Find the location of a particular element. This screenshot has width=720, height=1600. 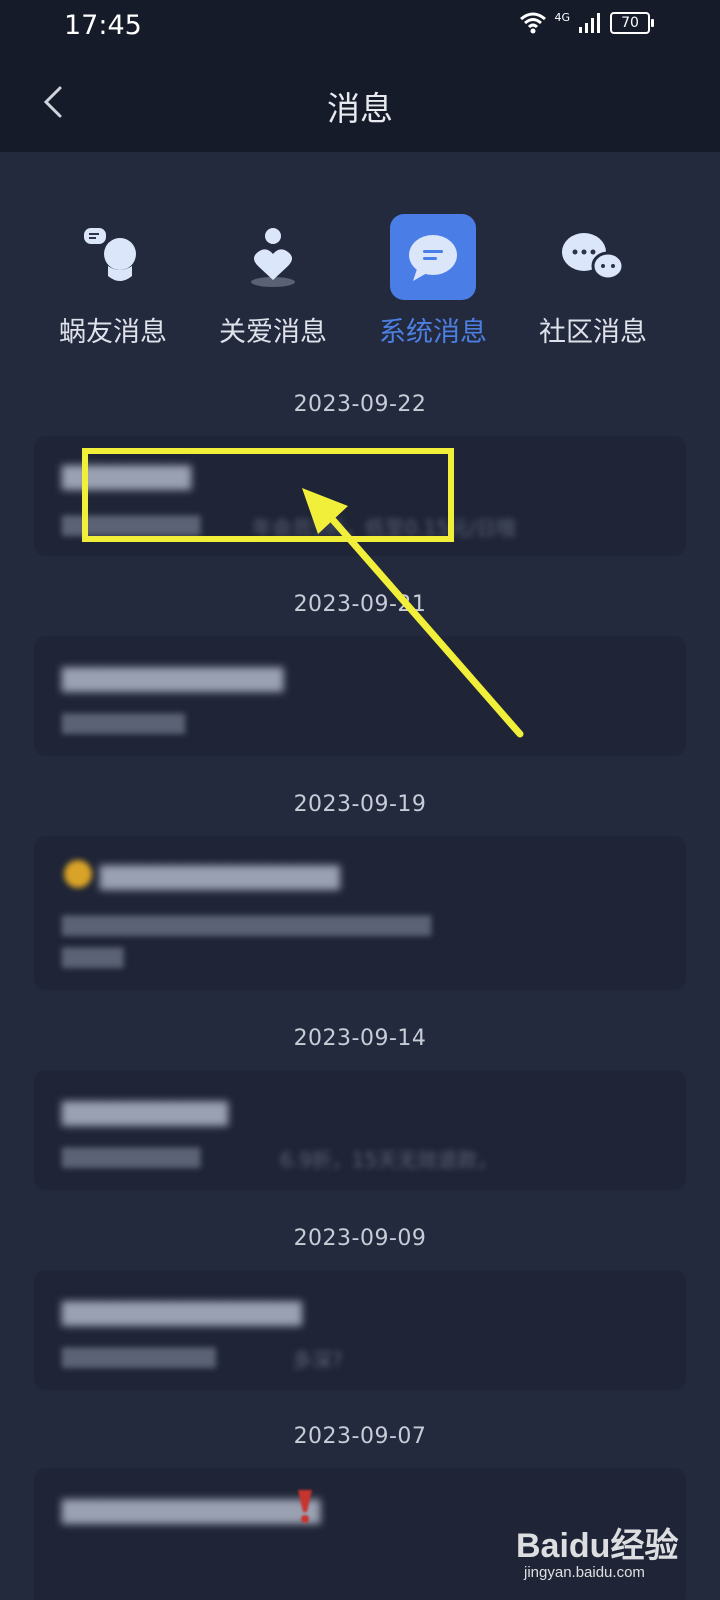

pointer-arrow-icon is located at coordinates (413, 613).